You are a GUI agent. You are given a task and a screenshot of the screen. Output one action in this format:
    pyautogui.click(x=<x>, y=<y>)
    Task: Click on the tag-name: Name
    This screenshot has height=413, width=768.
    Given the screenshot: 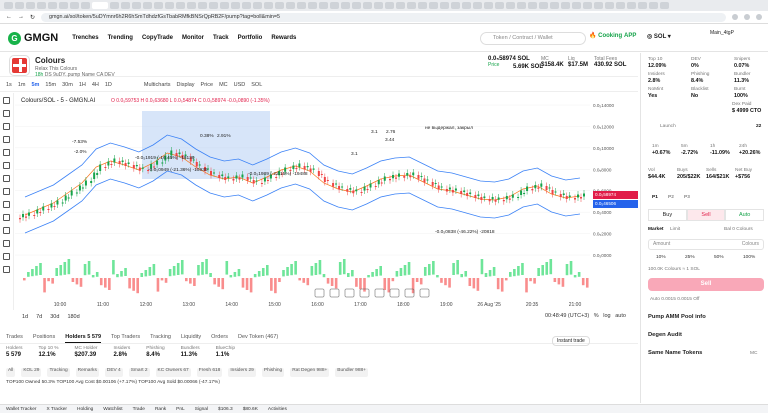 What is the action you would take?
    pyautogui.click(x=88, y=75)
    